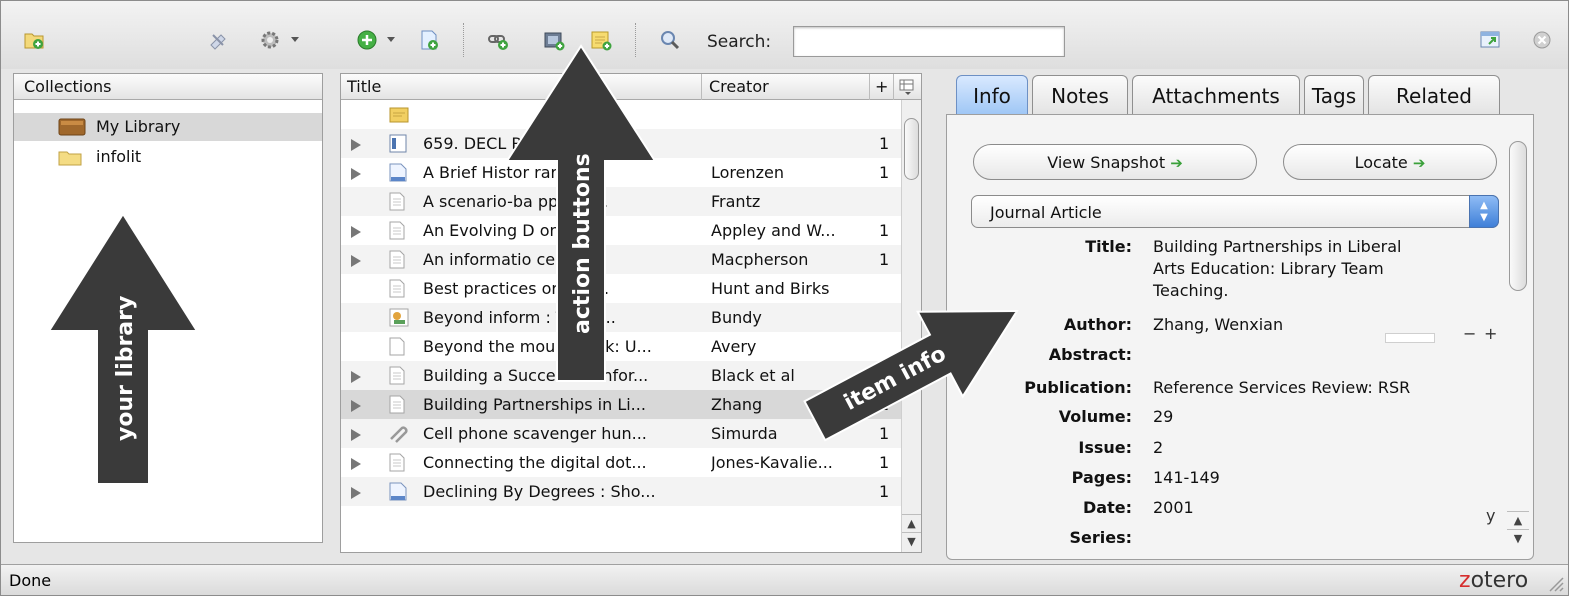  What do you see at coordinates (1107, 507) in the screenshot?
I see `field-label: Date:` at bounding box center [1107, 507].